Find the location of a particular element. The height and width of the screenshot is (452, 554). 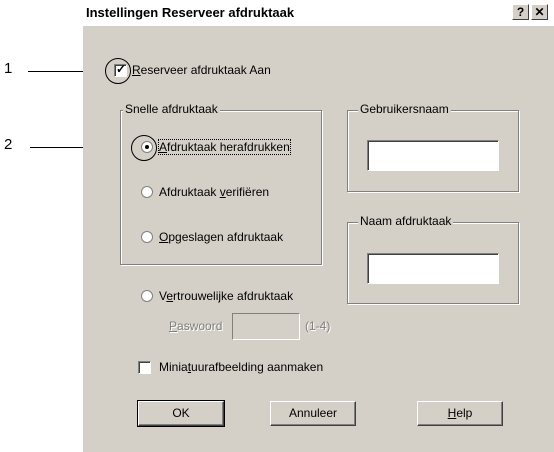

quick-job-legend: Snelle afdruktaak is located at coordinates (171, 109).